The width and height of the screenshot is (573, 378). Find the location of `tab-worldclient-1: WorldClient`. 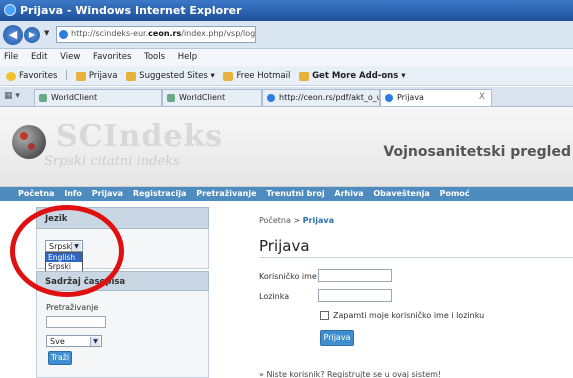

tab-worldclient-1: WorldClient is located at coordinates (98, 97).